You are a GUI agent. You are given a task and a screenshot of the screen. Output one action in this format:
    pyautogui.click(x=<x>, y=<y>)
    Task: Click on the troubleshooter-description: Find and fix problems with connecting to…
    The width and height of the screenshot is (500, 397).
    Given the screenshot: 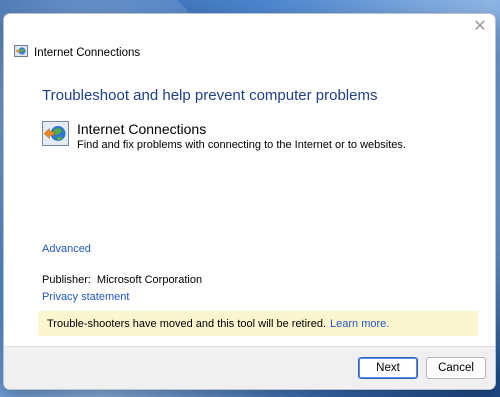 What is the action you would take?
    pyautogui.click(x=241, y=145)
    